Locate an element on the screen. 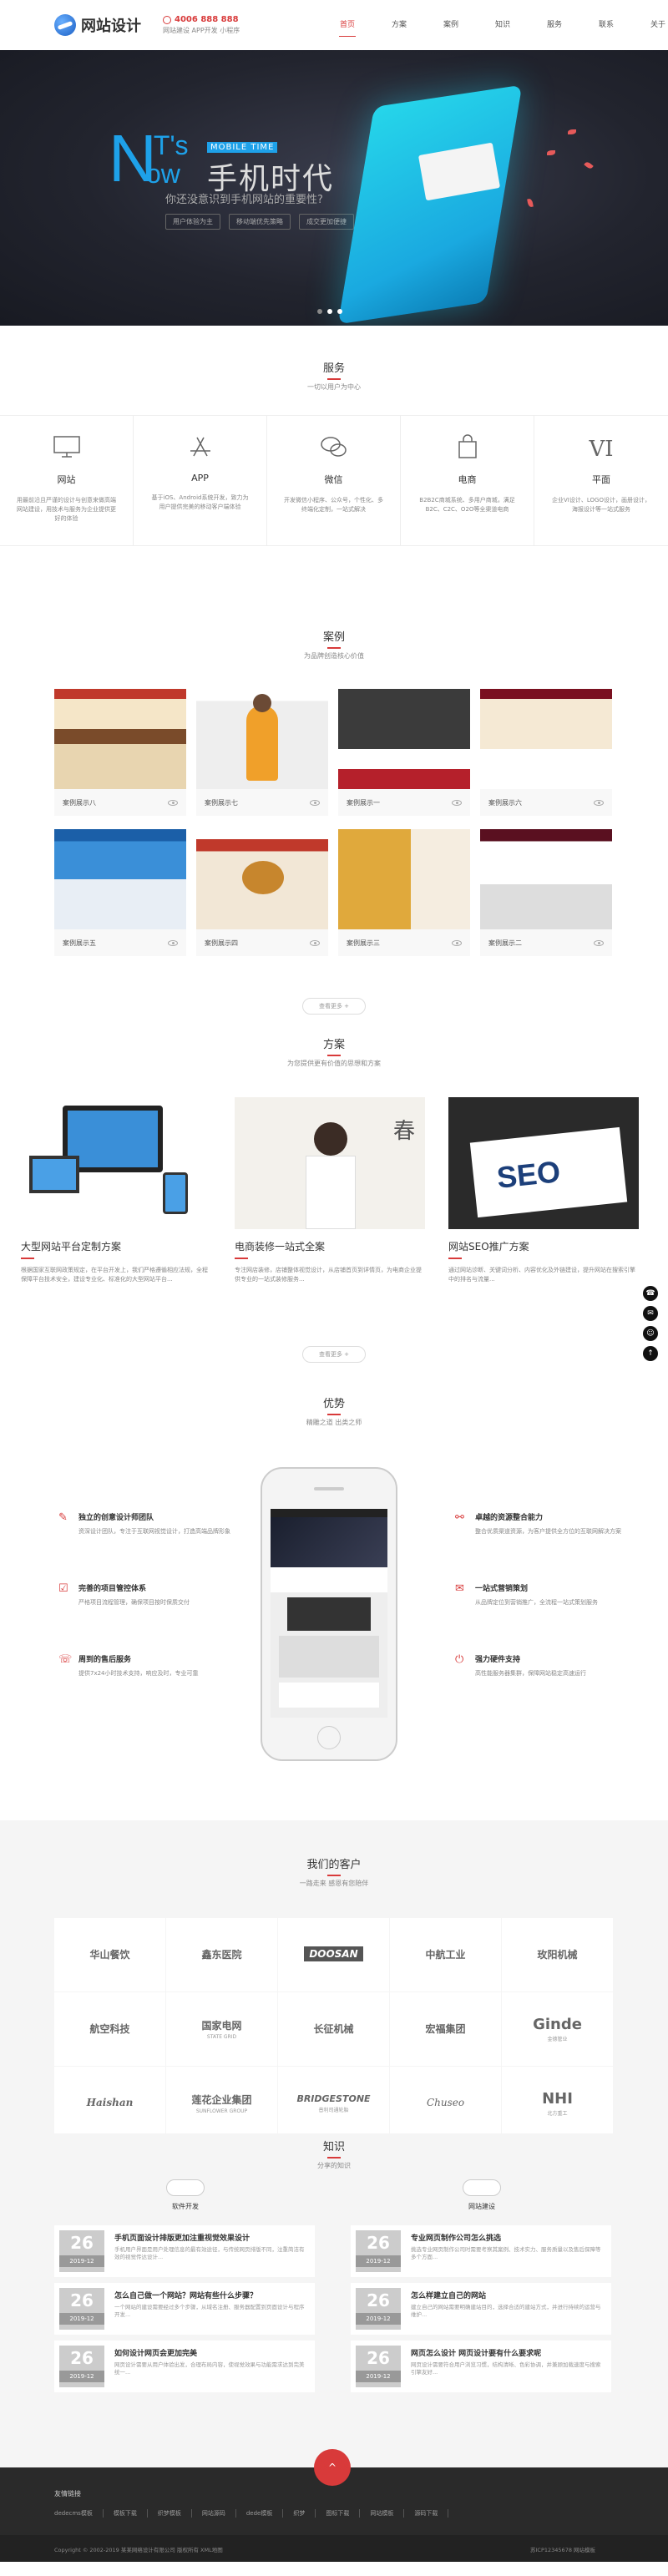 Image resolution: width=668 pixels, height=2576 pixels. article-title: 网页怎么设计 网页设计要有什么要求呢 is located at coordinates (506, 2352).